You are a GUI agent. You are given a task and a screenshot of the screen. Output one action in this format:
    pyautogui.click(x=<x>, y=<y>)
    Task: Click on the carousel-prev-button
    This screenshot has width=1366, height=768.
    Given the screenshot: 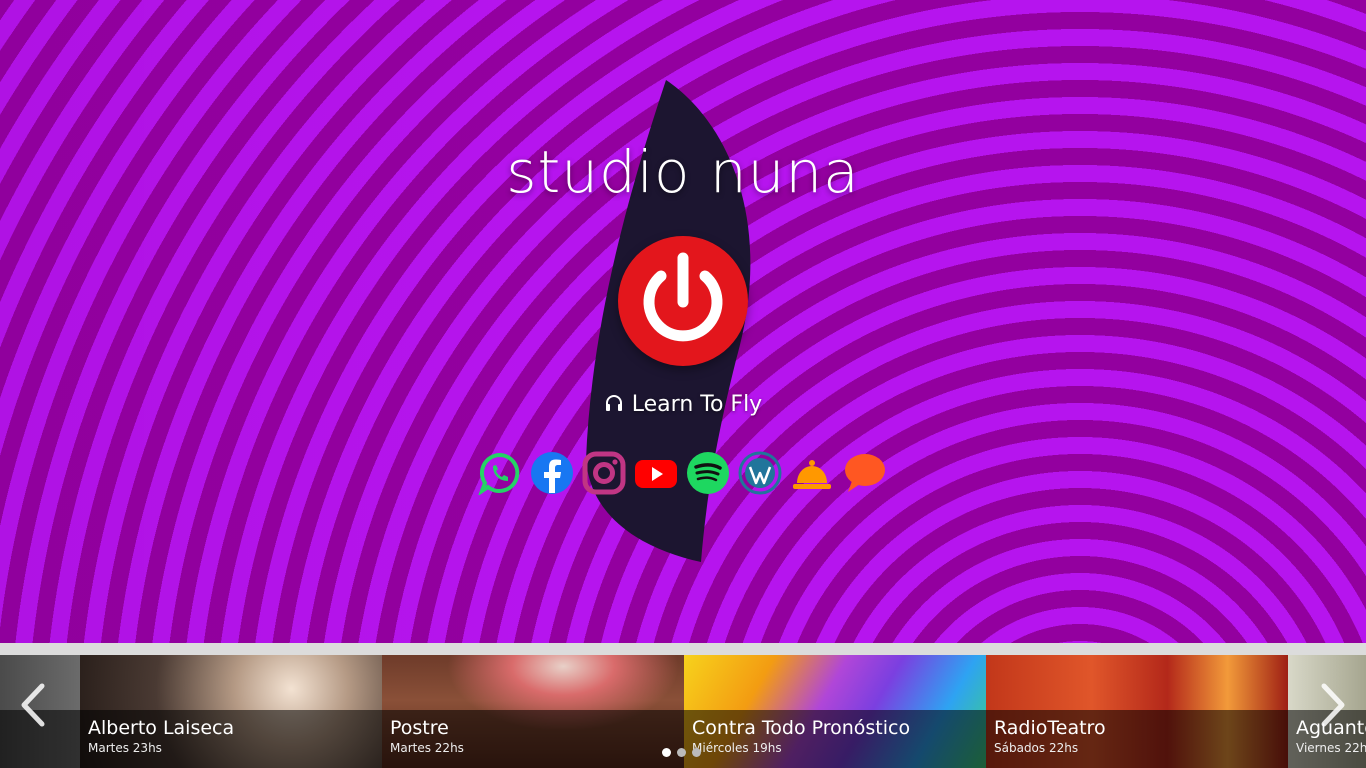 What is the action you would take?
    pyautogui.click(x=33, y=705)
    